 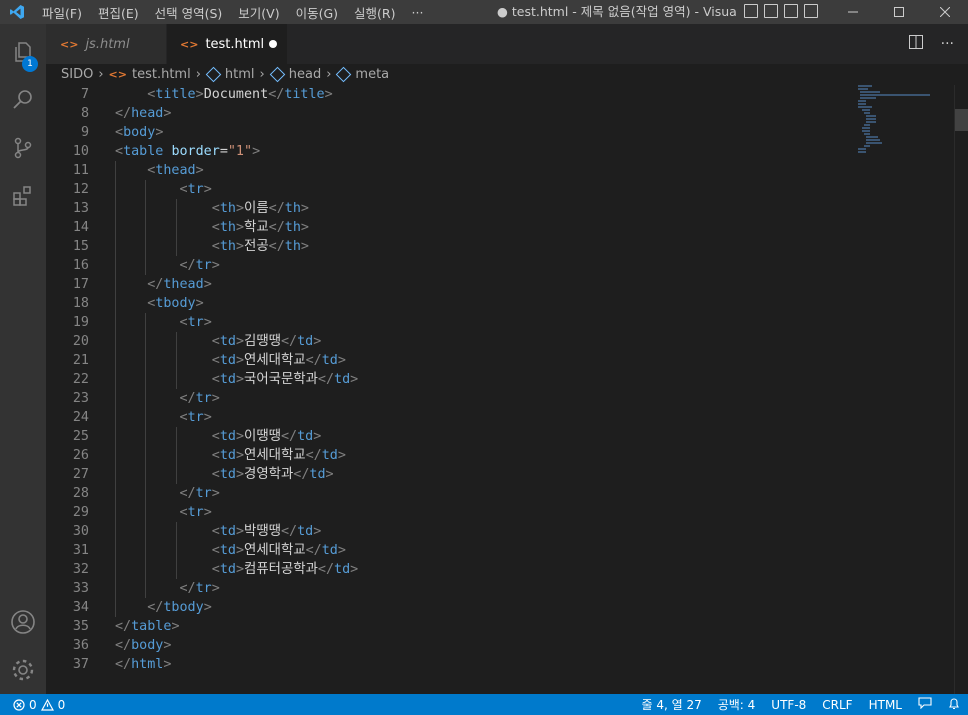 What do you see at coordinates (227, 44) in the screenshot?
I see `tab-test-html: <> test.html` at bounding box center [227, 44].